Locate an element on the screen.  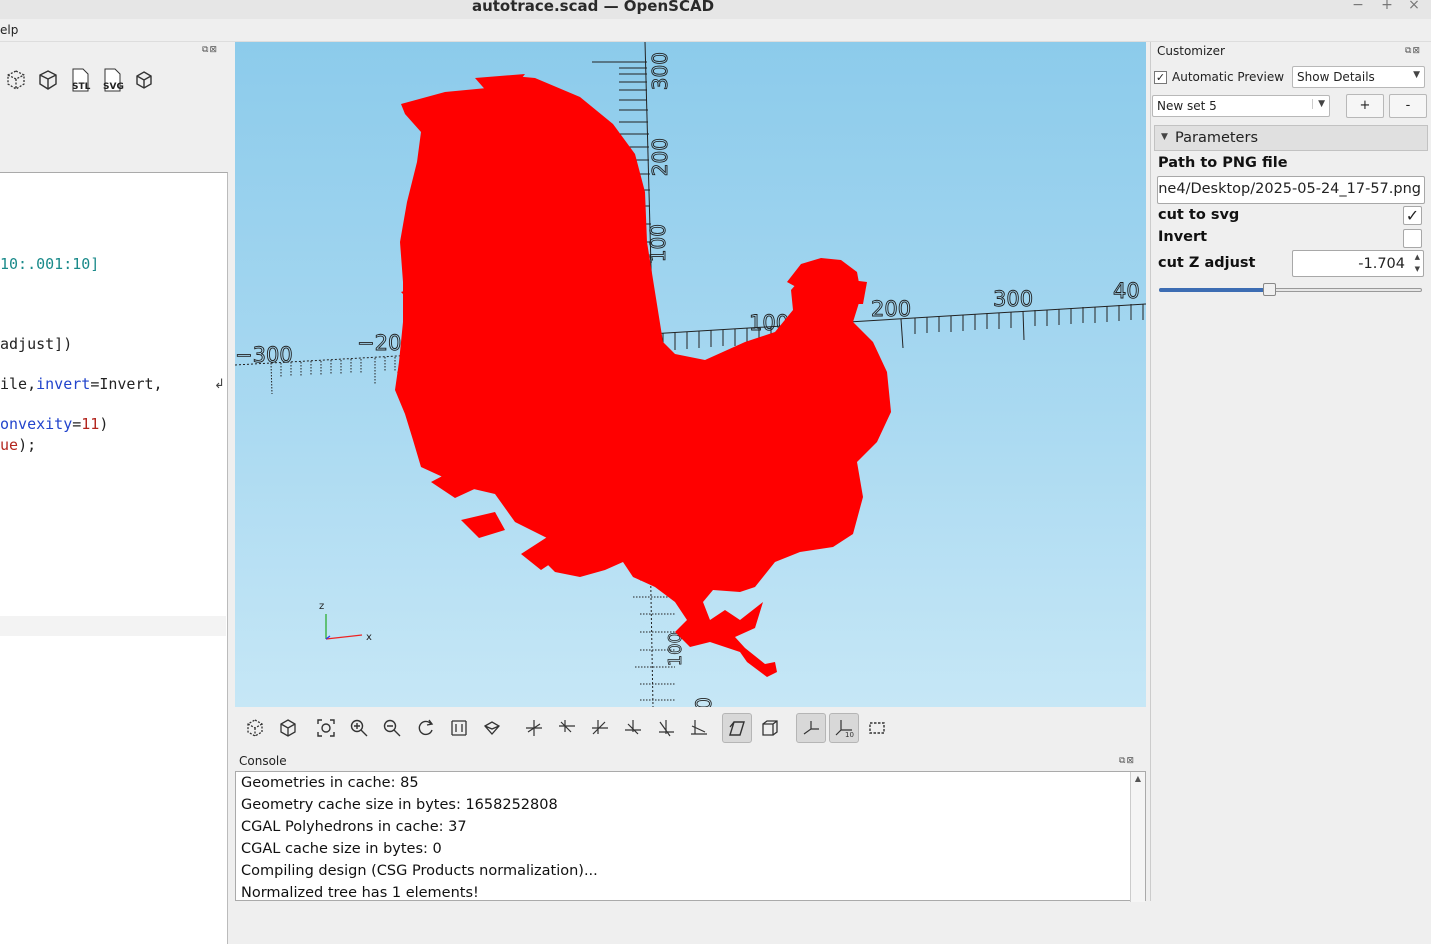
customizer-dock-buttons: ⧉⊠ is located at coordinates (1413, 51).